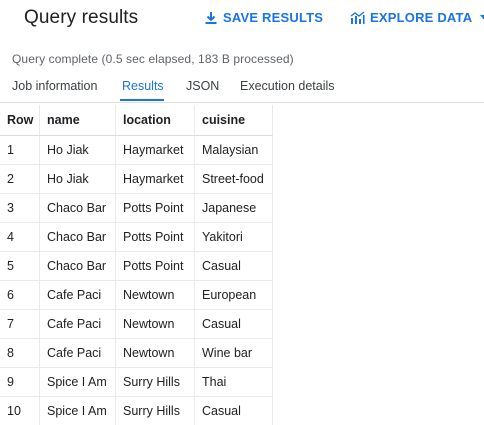 Image resolution: width=484 pixels, height=425 pixels. I want to click on table-row: 8 Cafe Paci Newtown Wine bar, so click(136, 353).